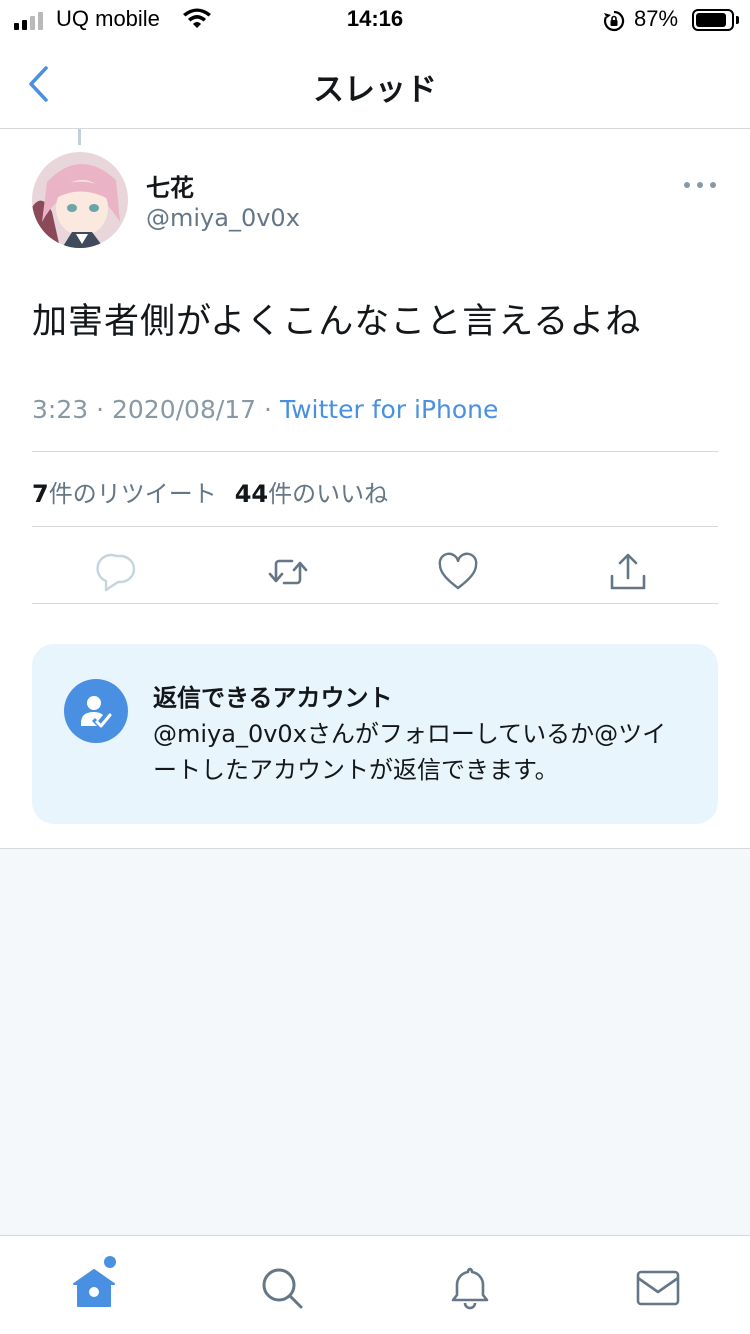 This screenshot has height=1334, width=750. I want to click on tab-notifications, so click(470, 1288).